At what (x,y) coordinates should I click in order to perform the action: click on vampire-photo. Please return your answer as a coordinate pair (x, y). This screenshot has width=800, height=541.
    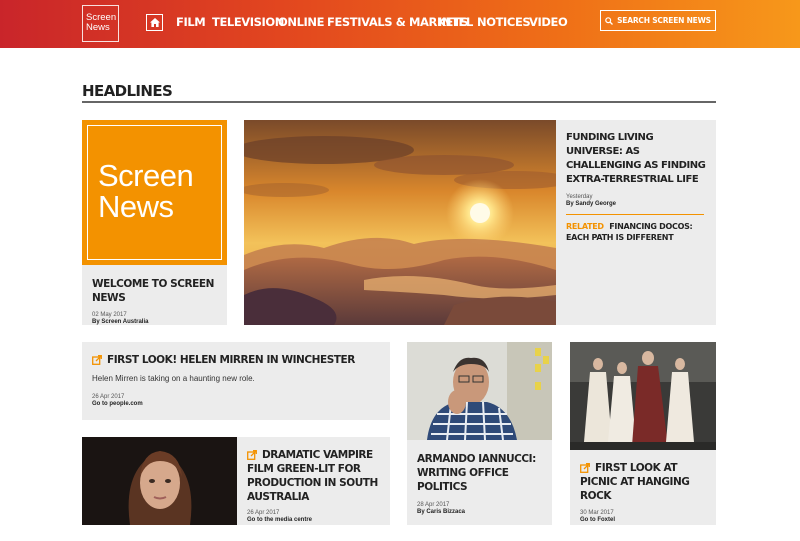
    Looking at the image, I should click on (159, 481).